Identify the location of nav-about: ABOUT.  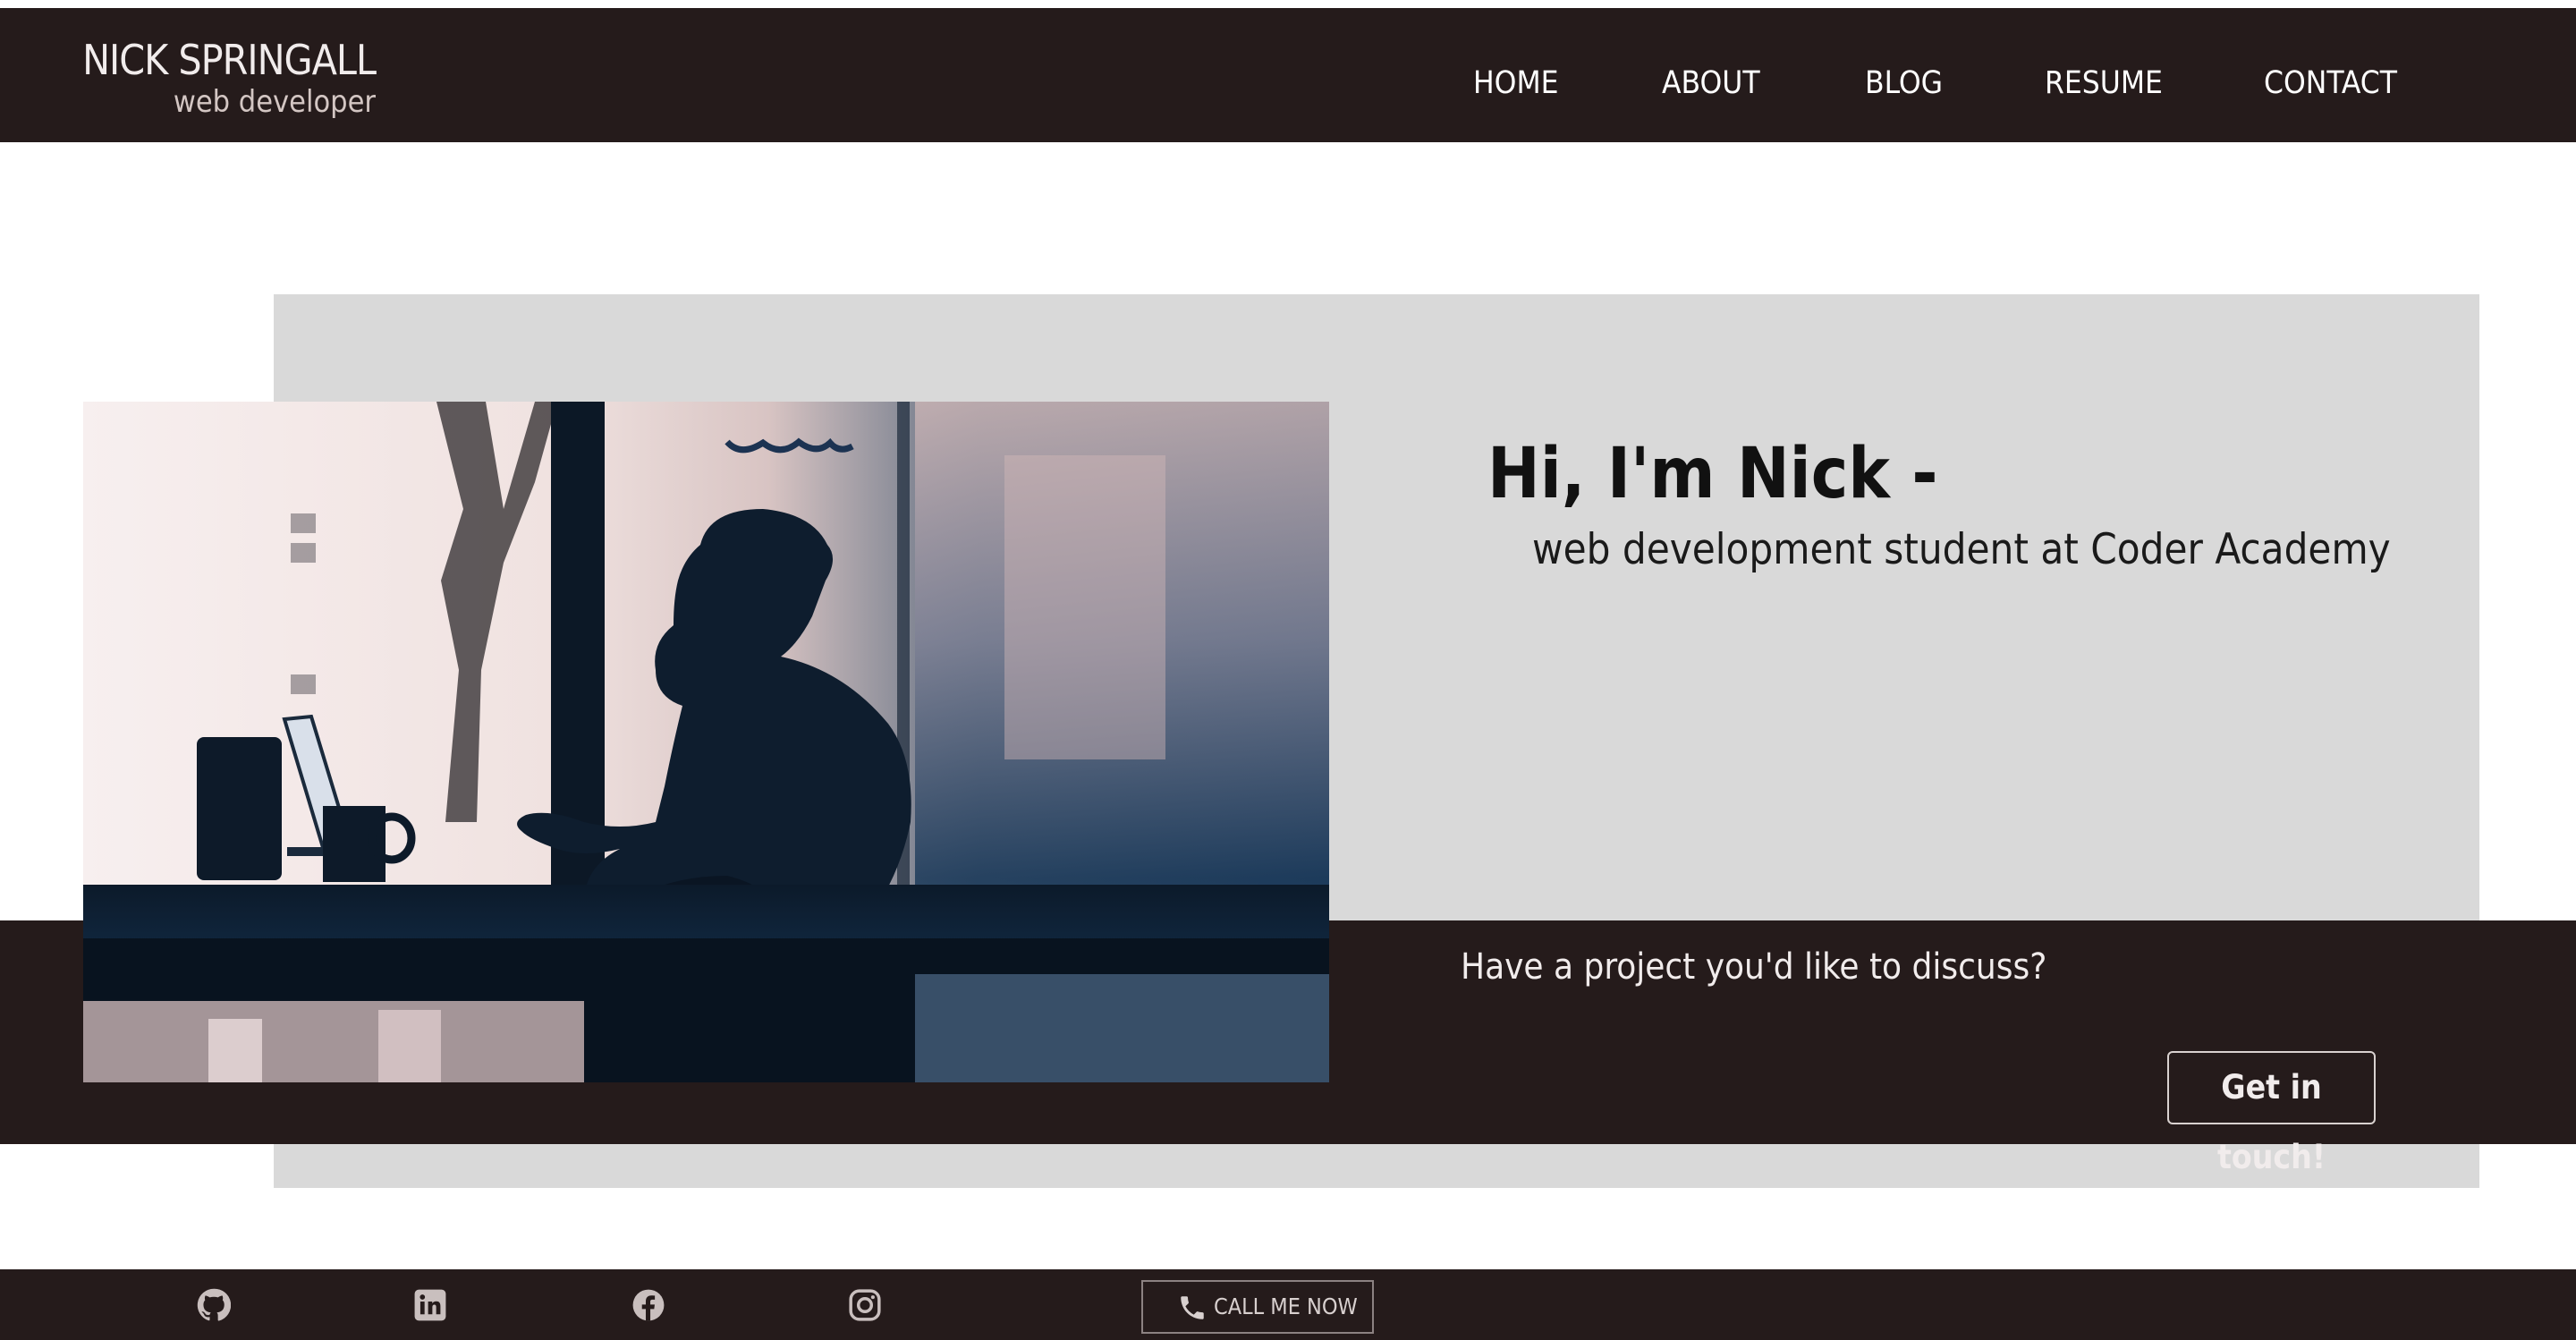
(1711, 83).